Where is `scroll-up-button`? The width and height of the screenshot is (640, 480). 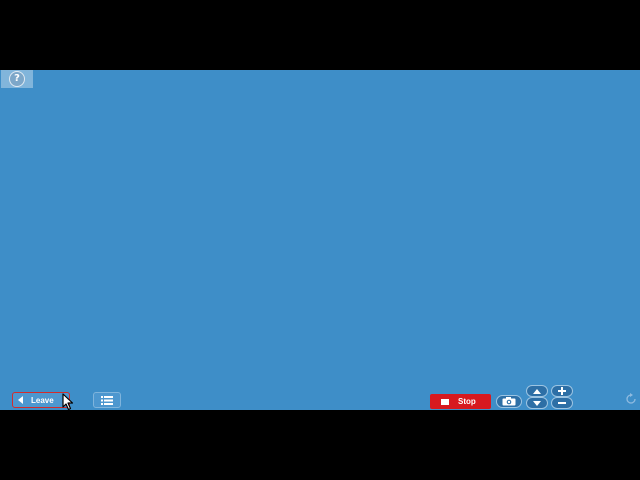 scroll-up-button is located at coordinates (537, 391).